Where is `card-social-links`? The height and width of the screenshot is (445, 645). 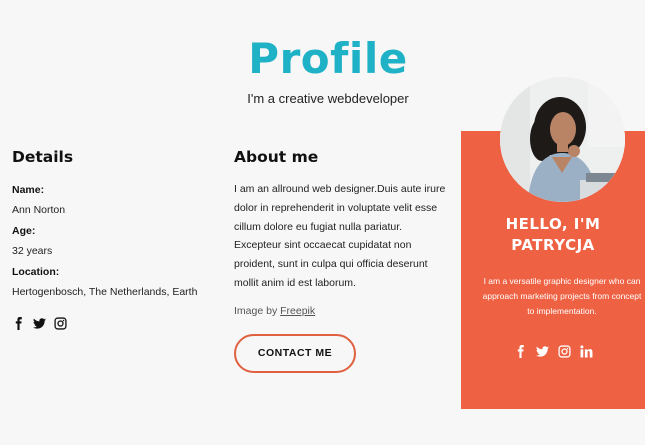
card-social-links is located at coordinates (553, 351).